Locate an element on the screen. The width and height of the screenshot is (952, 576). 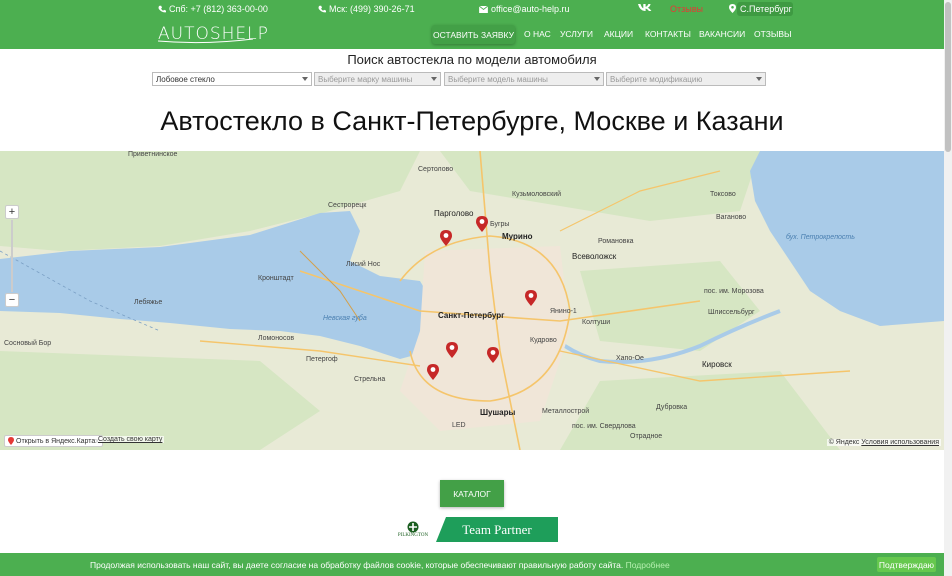
nav-item-promotions: АКЦИИ is located at coordinates (618, 34).